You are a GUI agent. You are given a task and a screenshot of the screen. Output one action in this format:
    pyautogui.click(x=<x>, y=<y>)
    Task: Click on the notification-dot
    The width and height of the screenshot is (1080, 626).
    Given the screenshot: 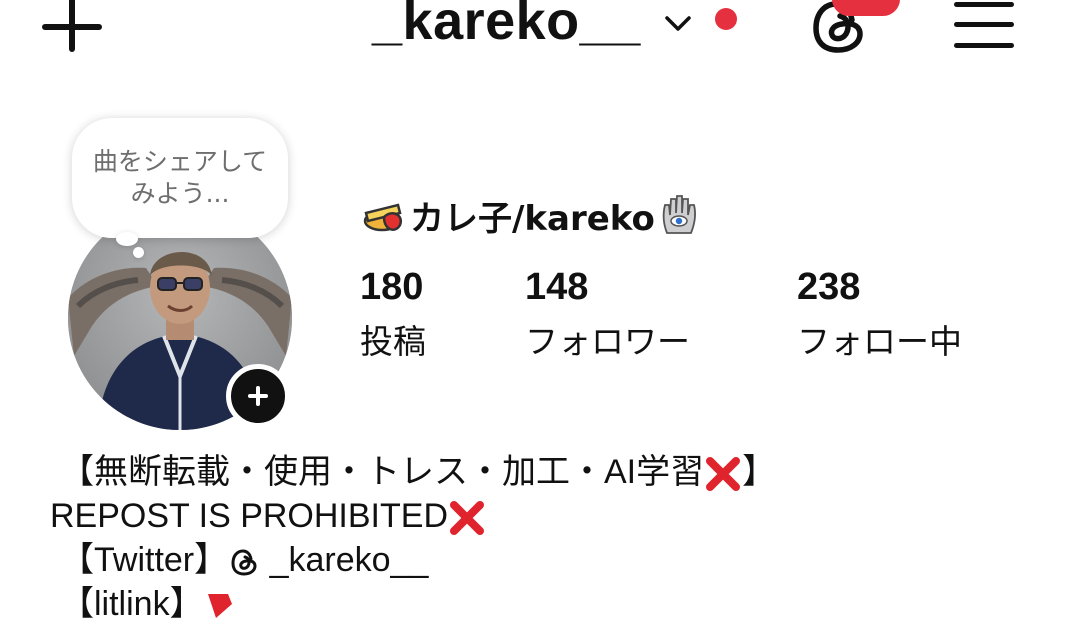 What is the action you would take?
    pyautogui.click(x=725, y=19)
    